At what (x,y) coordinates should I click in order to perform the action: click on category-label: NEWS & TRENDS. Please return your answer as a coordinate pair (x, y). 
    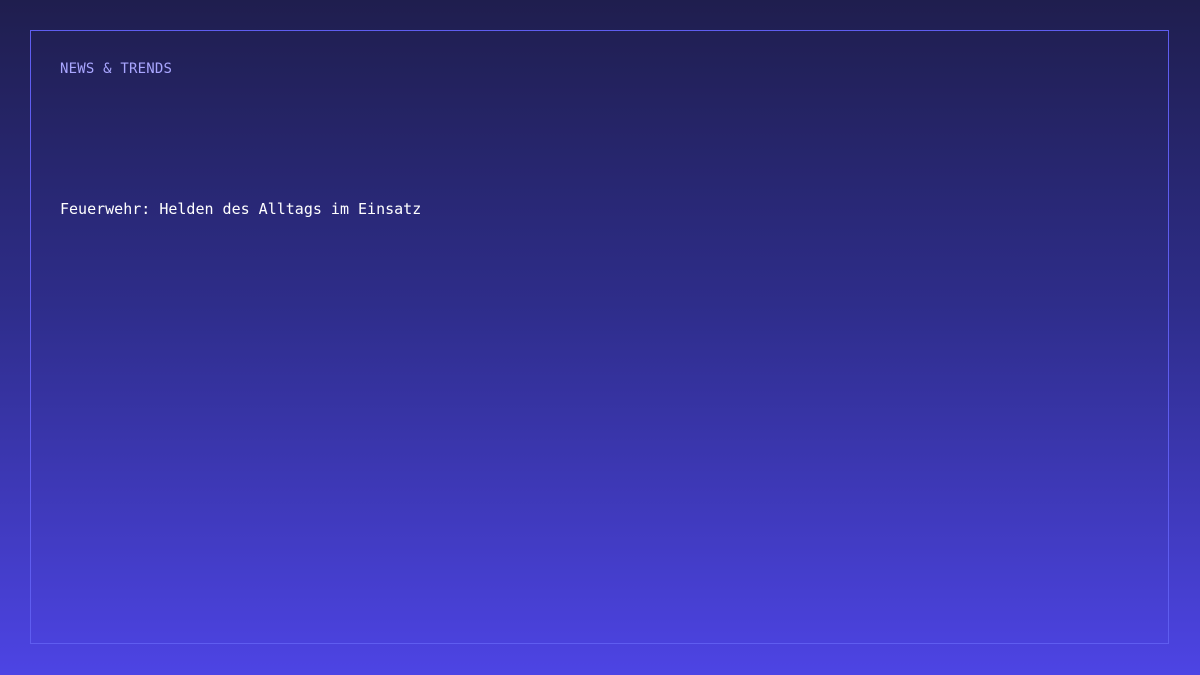
    Looking at the image, I should click on (116, 69).